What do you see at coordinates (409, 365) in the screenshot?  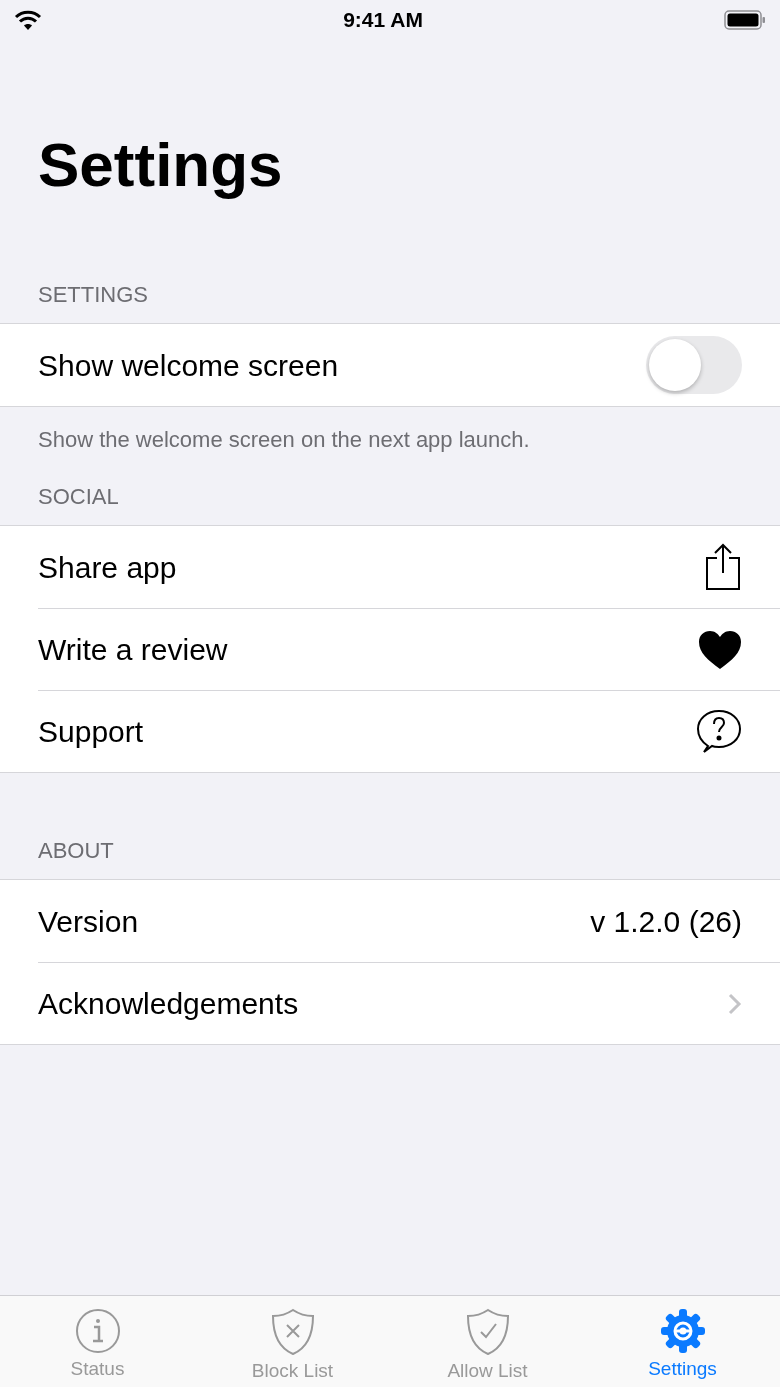 I see `settings-row: Show welcome screen` at bounding box center [409, 365].